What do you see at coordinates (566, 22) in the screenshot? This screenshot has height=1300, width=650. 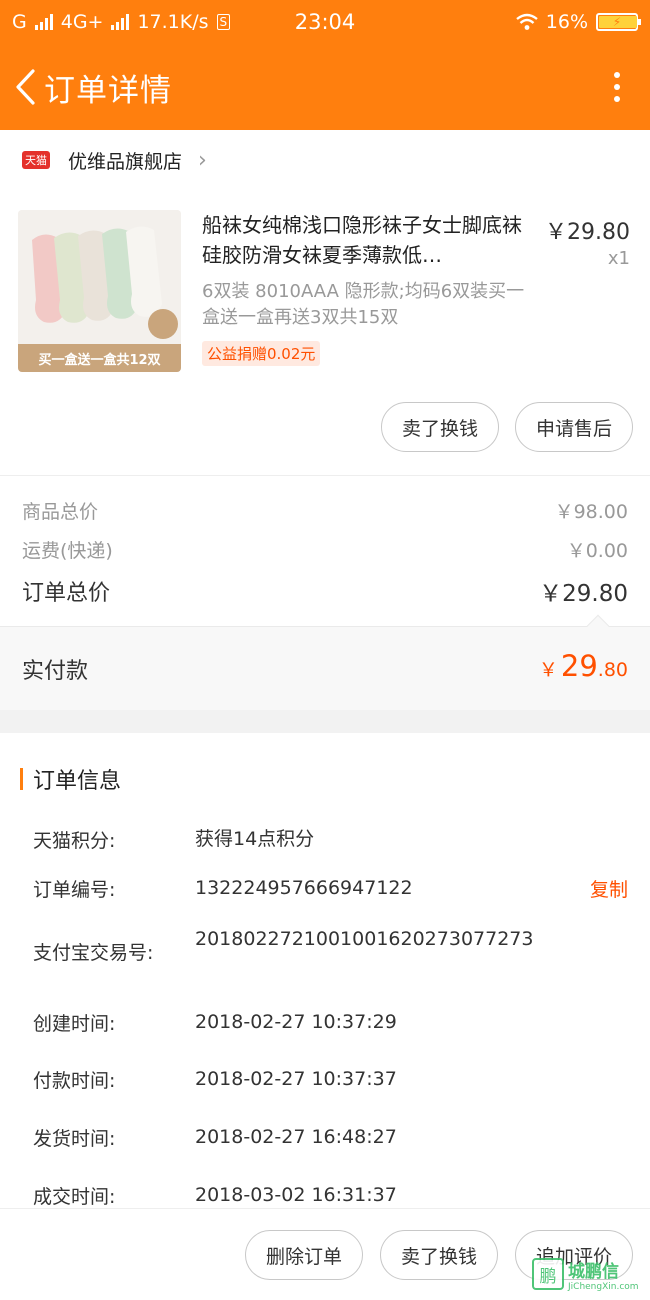 I see `battery-percent: 16%` at bounding box center [566, 22].